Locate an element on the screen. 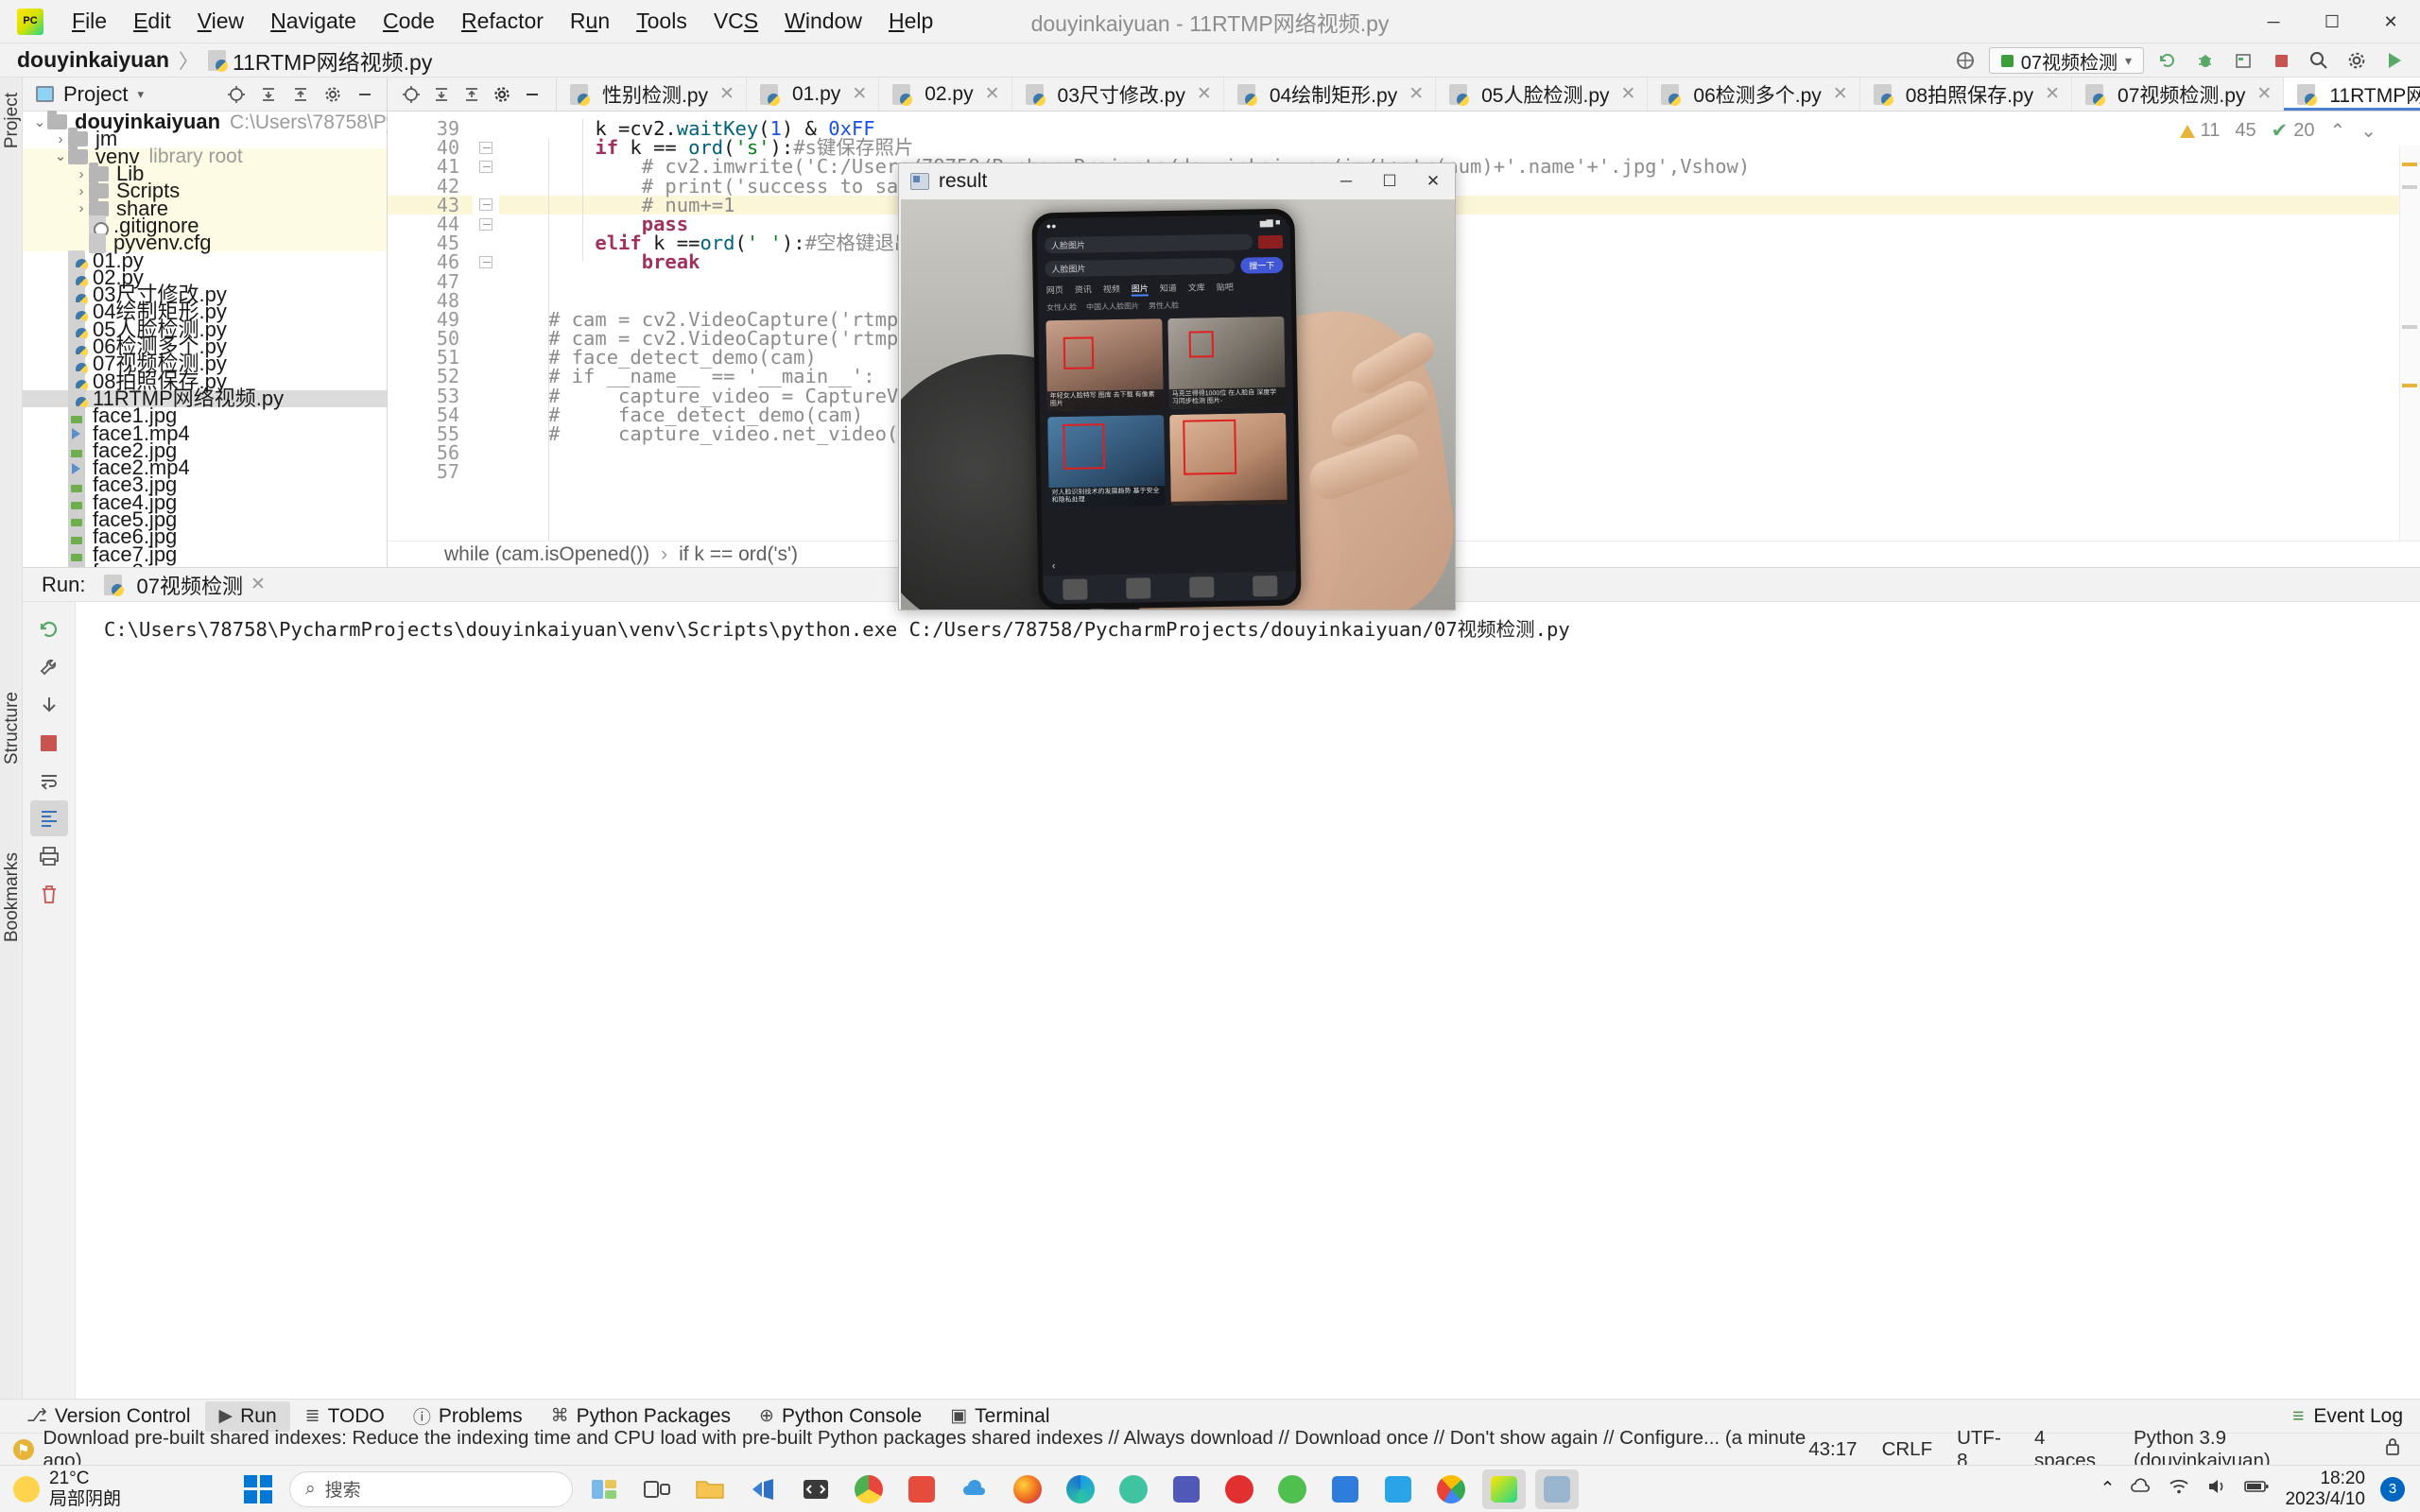 This screenshot has width=2420, height=1512. editor-tab: 性别检测.py ✕ is located at coordinates (652, 94).